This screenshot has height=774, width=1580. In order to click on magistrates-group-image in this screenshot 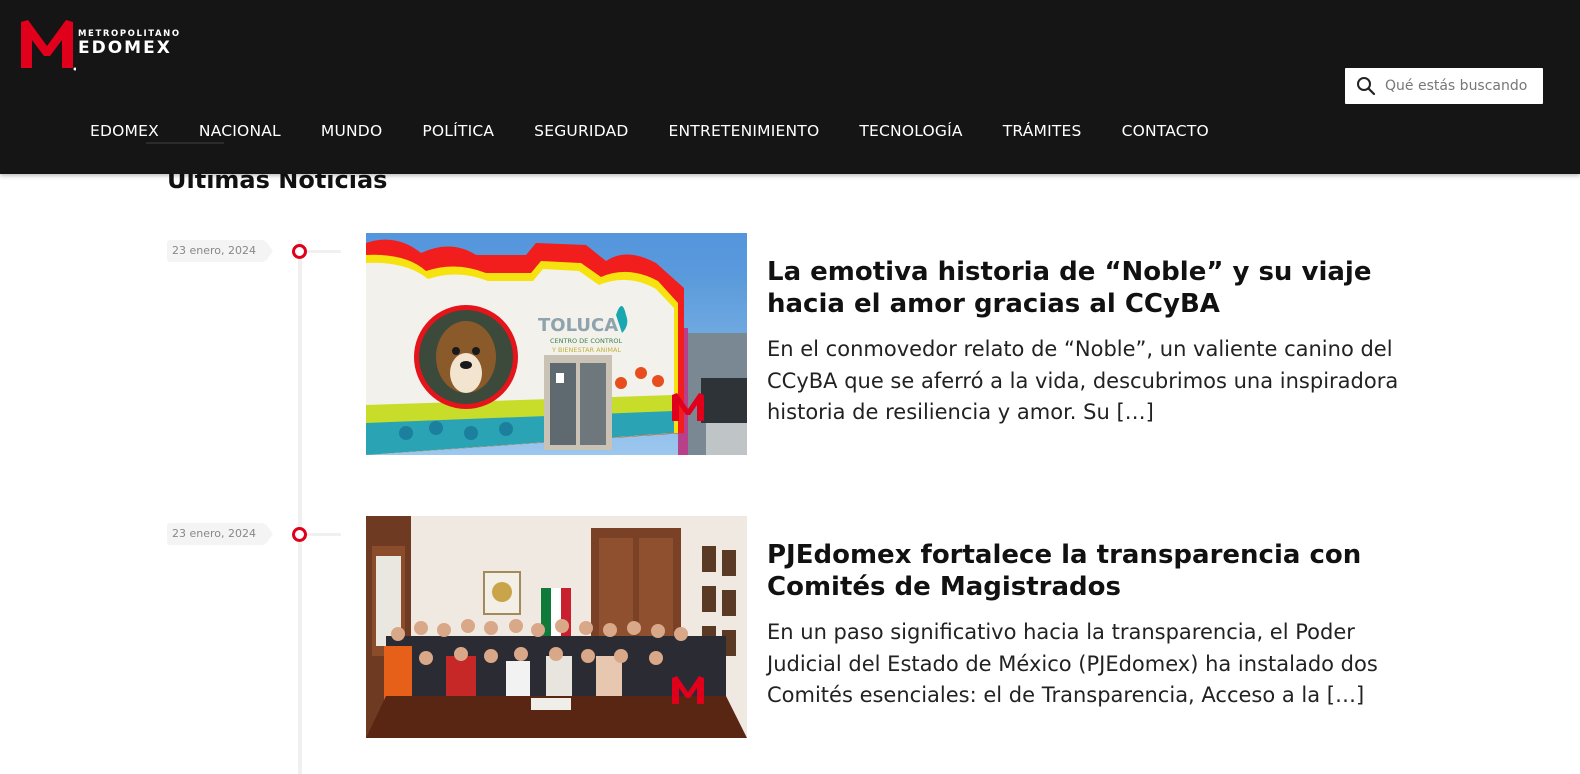, I will do `click(556, 627)`.